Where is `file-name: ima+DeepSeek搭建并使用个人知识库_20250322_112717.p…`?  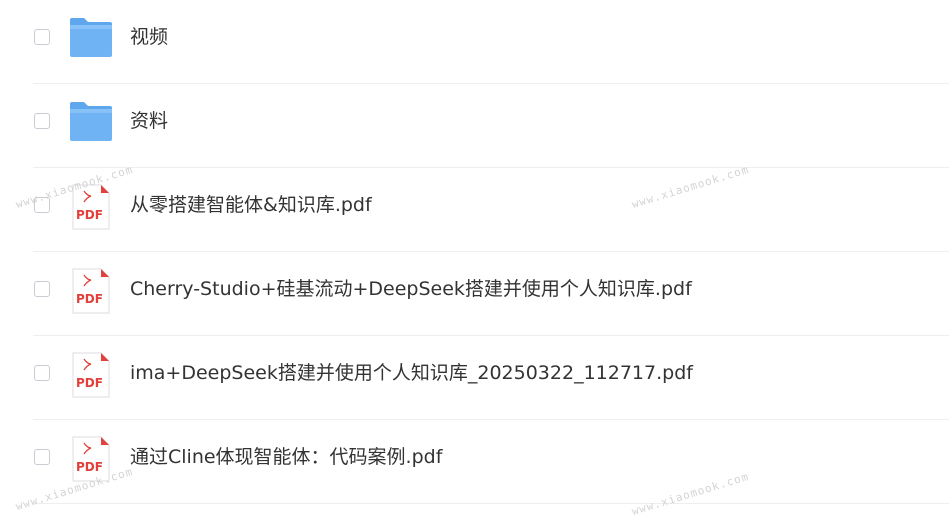
file-name: ima+DeepSeek搭建并使用个人知识库_20250322_112717.p… is located at coordinates (411, 373).